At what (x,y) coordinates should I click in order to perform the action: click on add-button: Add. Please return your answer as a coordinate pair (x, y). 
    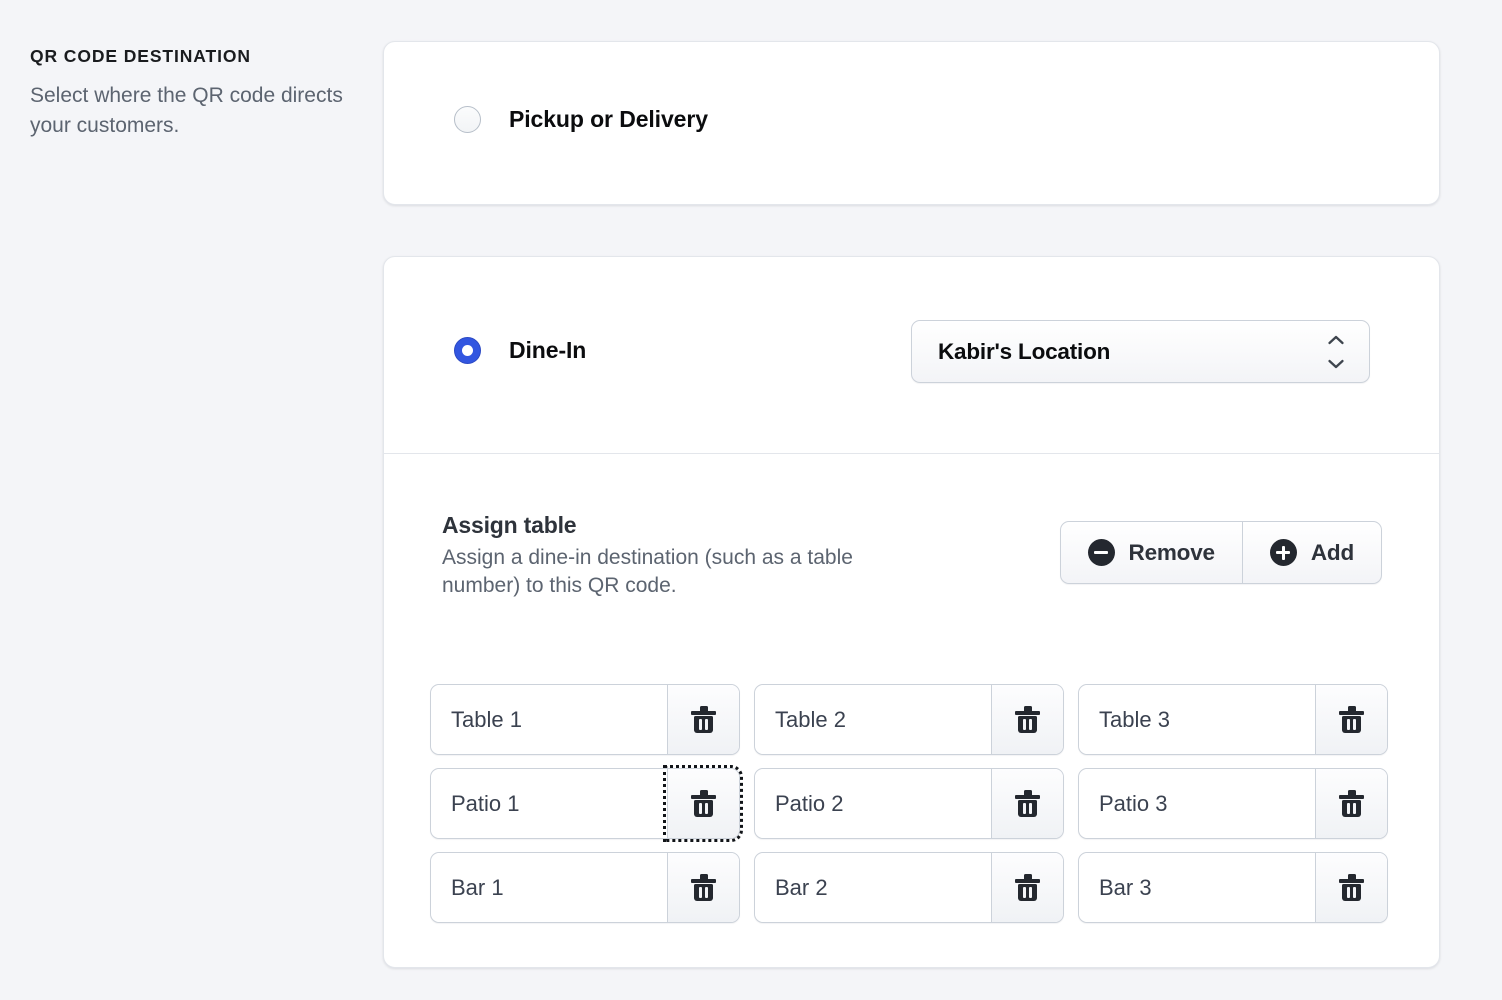
    Looking at the image, I should click on (1311, 552).